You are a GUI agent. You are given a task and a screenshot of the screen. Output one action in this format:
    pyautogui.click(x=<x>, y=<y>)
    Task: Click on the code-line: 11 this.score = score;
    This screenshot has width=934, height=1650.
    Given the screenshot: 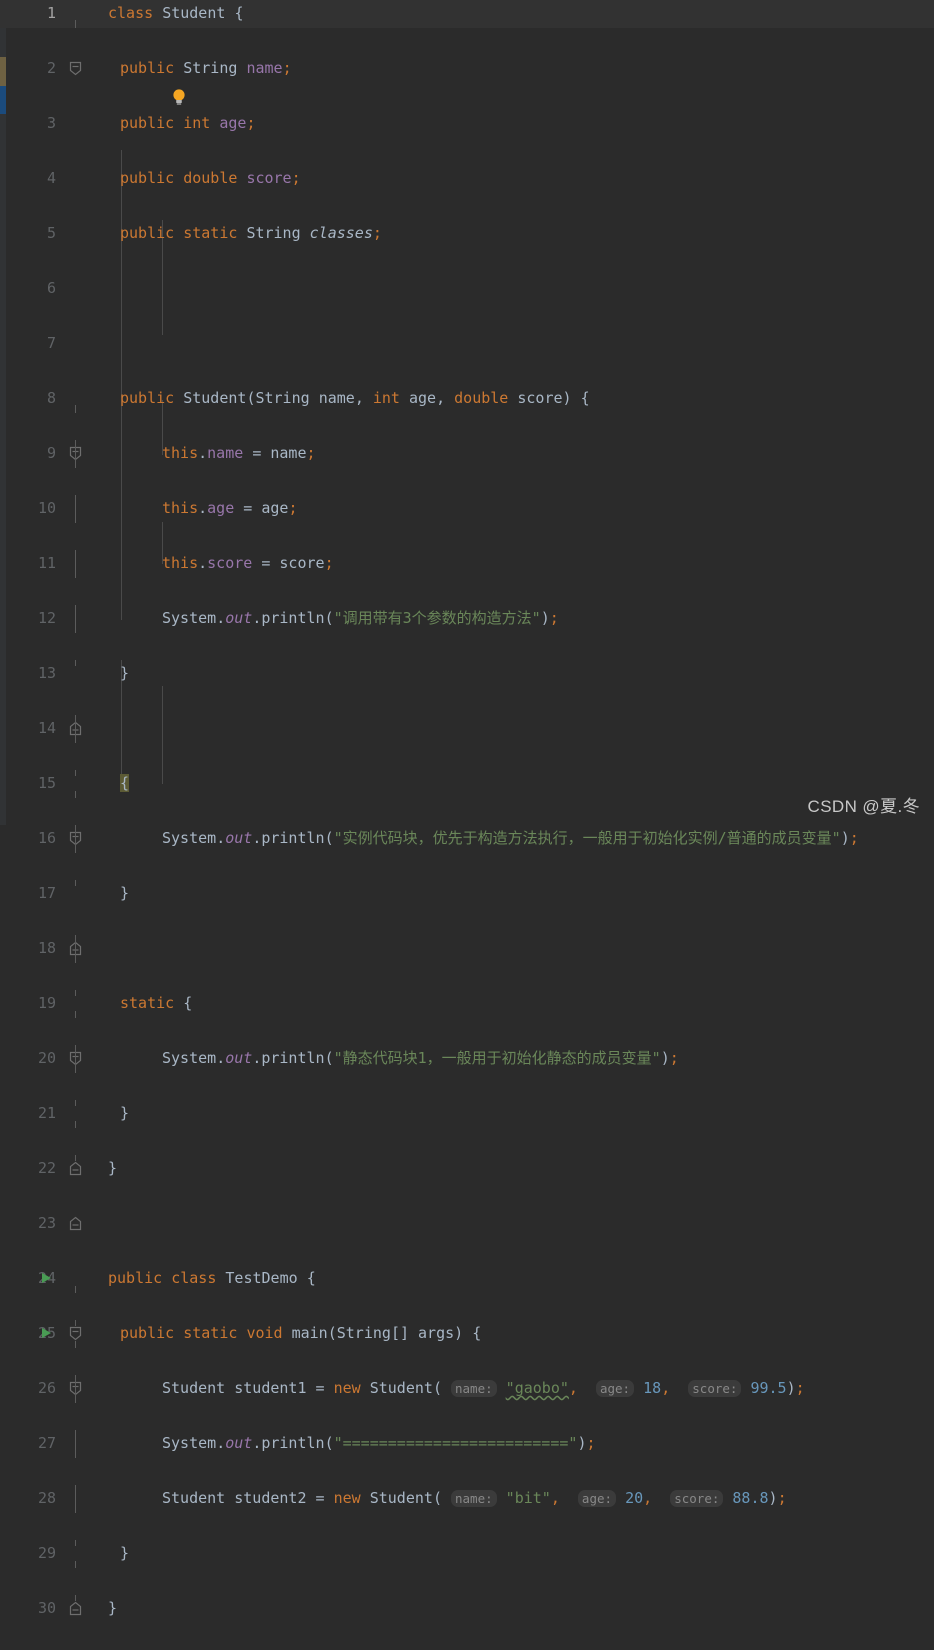 What is the action you would take?
    pyautogui.click(x=467, y=564)
    